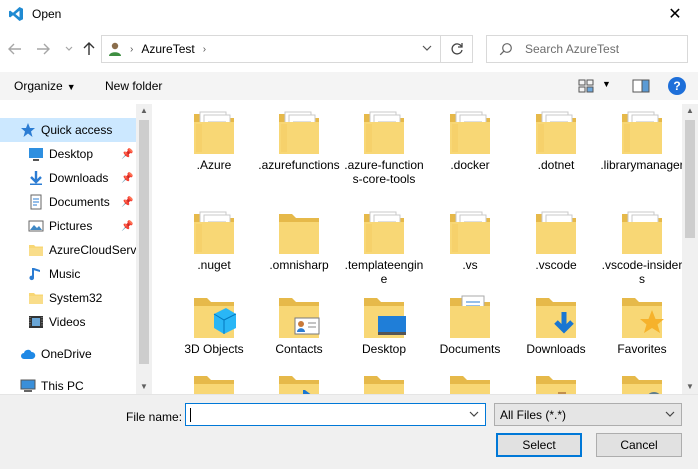  I want to click on file-tile: .nuget, so click(214, 245).